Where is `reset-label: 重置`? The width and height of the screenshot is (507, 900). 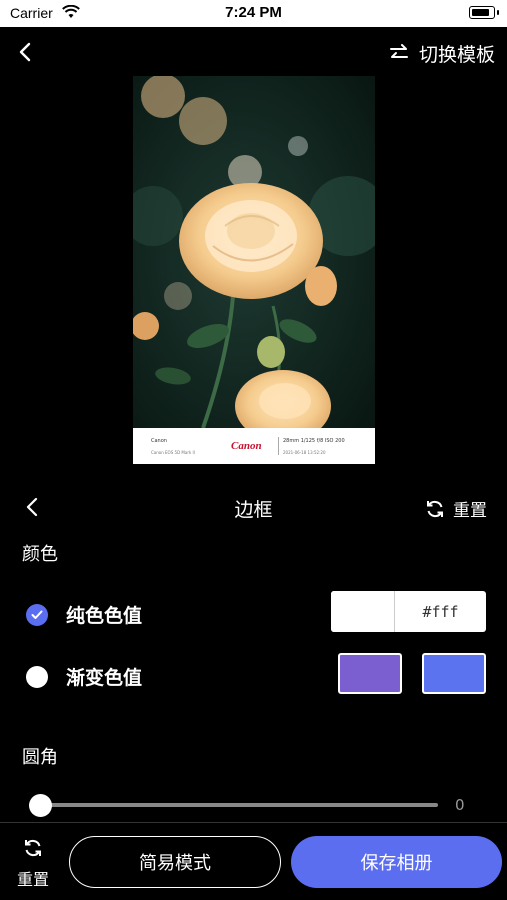
reset-label: 重置 is located at coordinates (32, 879).